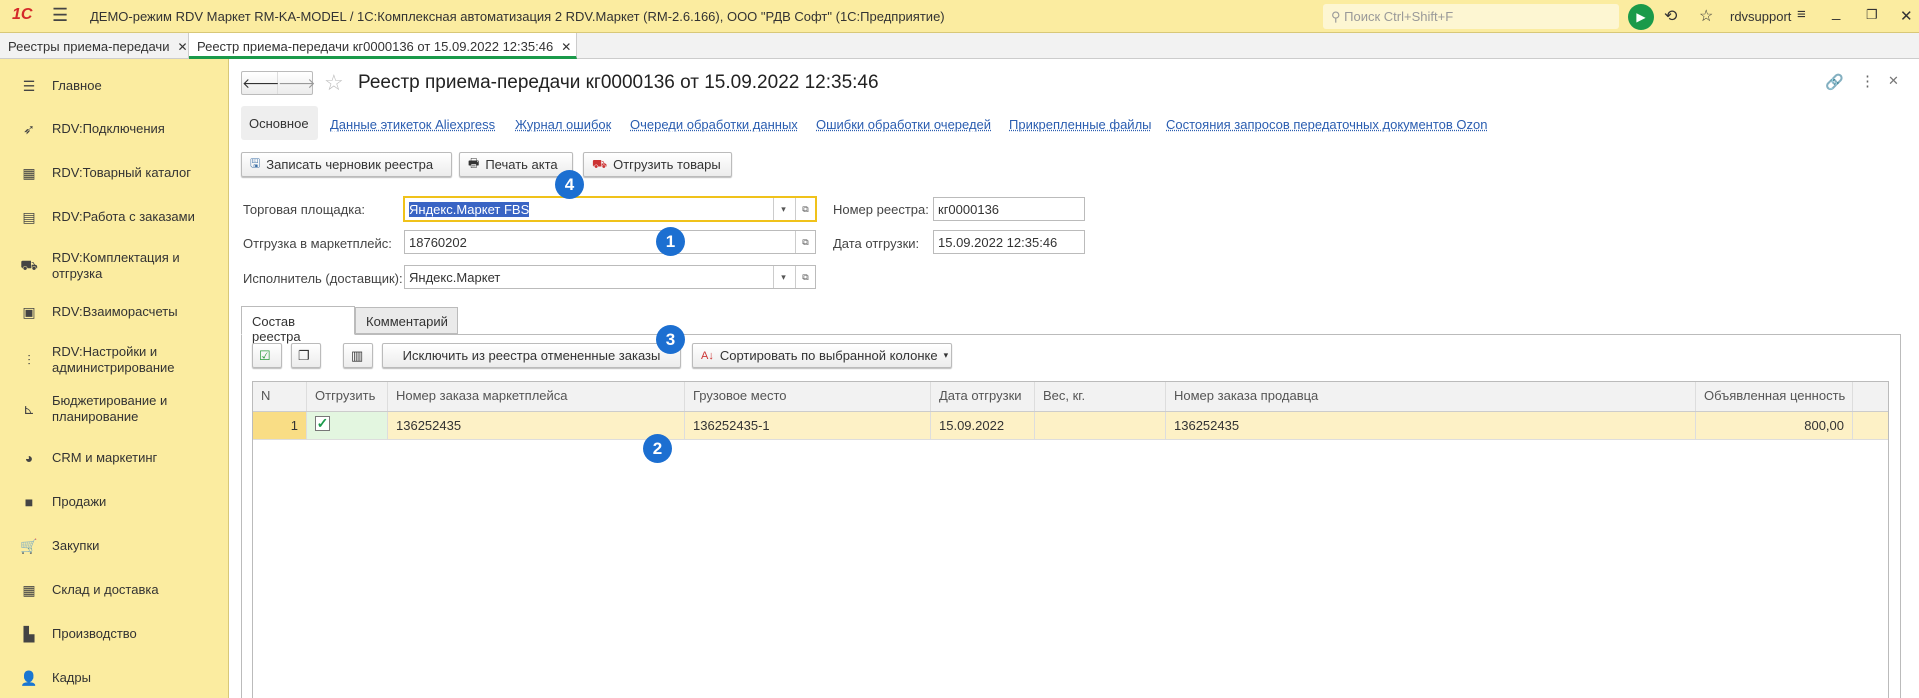 Image resolution: width=1919 pixels, height=698 pixels. I want to click on sidebar-item-production: ▙ Производство, so click(114, 634).